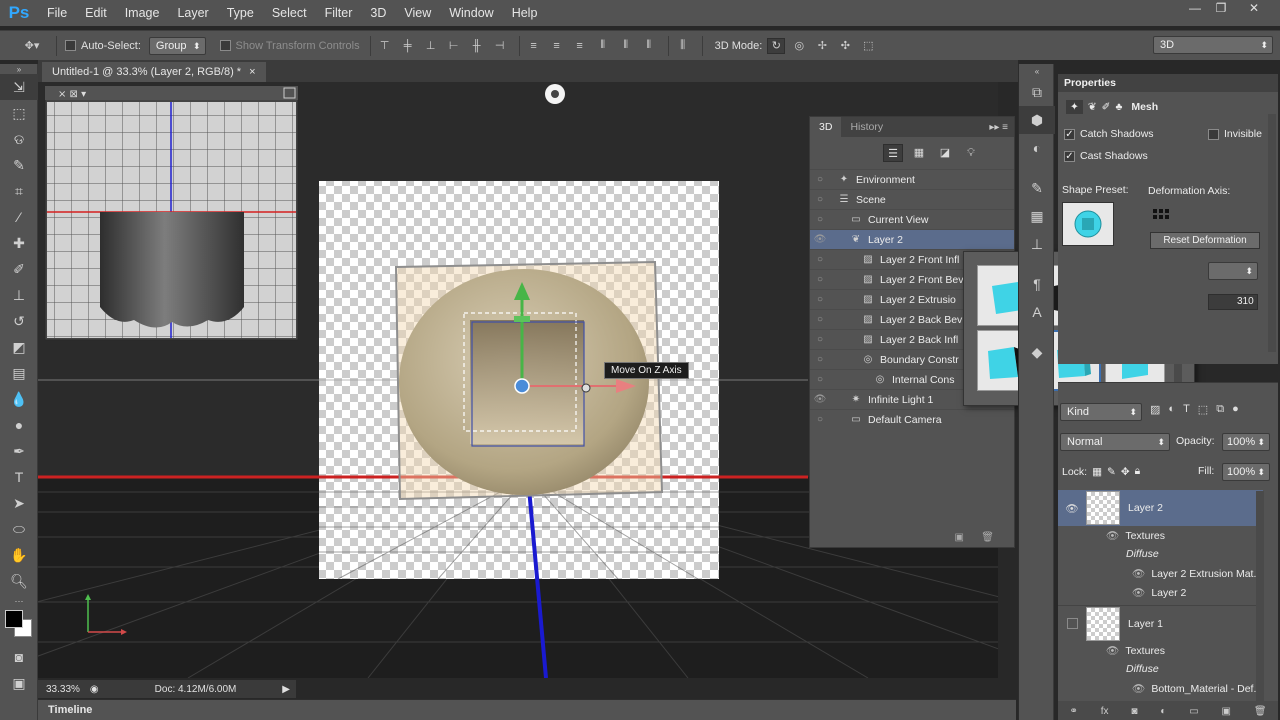 Image resolution: width=1280 pixels, height=720 pixels. What do you see at coordinates (19, 191) in the screenshot?
I see `crop-tool-icon: ⌗` at bounding box center [19, 191].